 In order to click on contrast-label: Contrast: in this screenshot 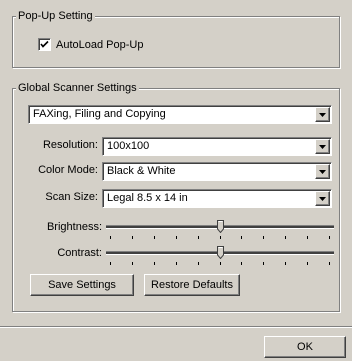, I will do `click(79, 253)`.